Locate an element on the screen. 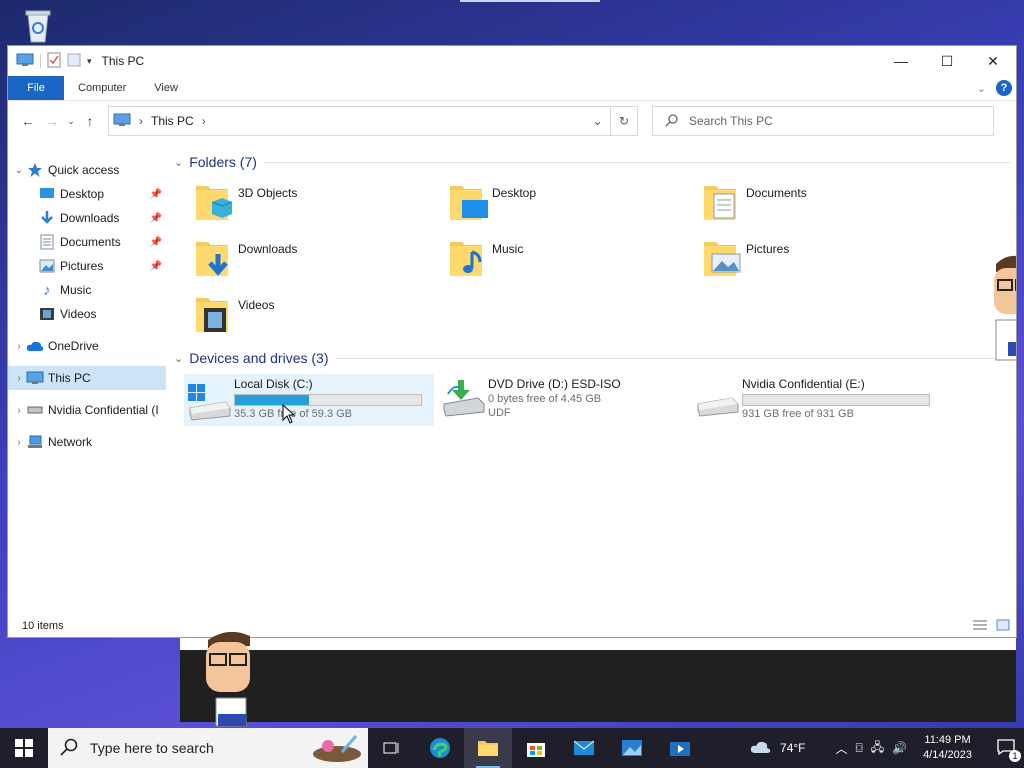  sidebar-item-network: › Network is located at coordinates (87, 442).